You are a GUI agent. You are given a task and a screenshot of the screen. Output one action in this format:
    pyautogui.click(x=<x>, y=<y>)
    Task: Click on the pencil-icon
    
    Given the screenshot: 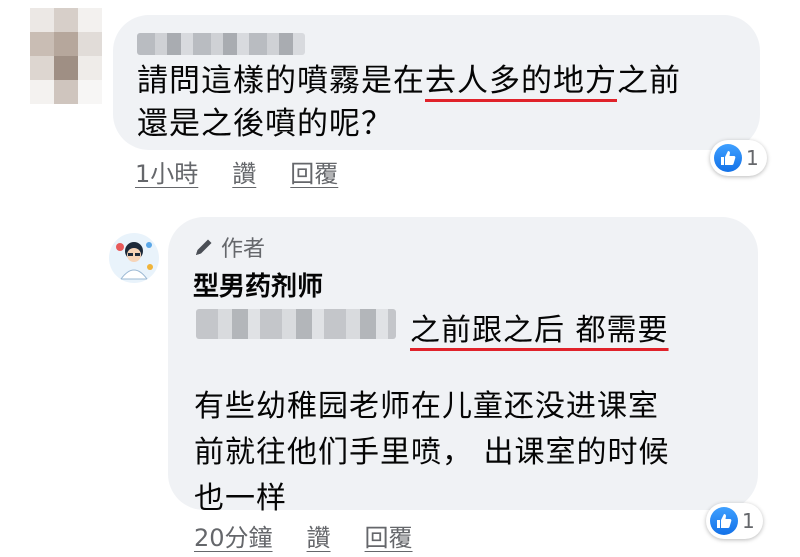 What is the action you would take?
    pyautogui.click(x=204, y=247)
    